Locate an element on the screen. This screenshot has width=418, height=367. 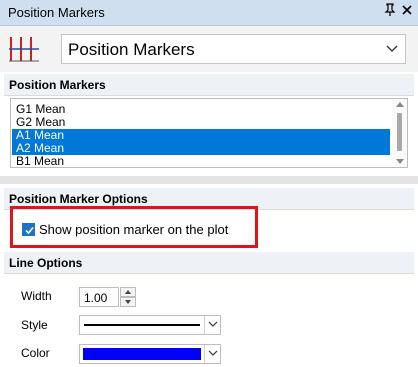
show-marker-checkbox is located at coordinates (28, 229).